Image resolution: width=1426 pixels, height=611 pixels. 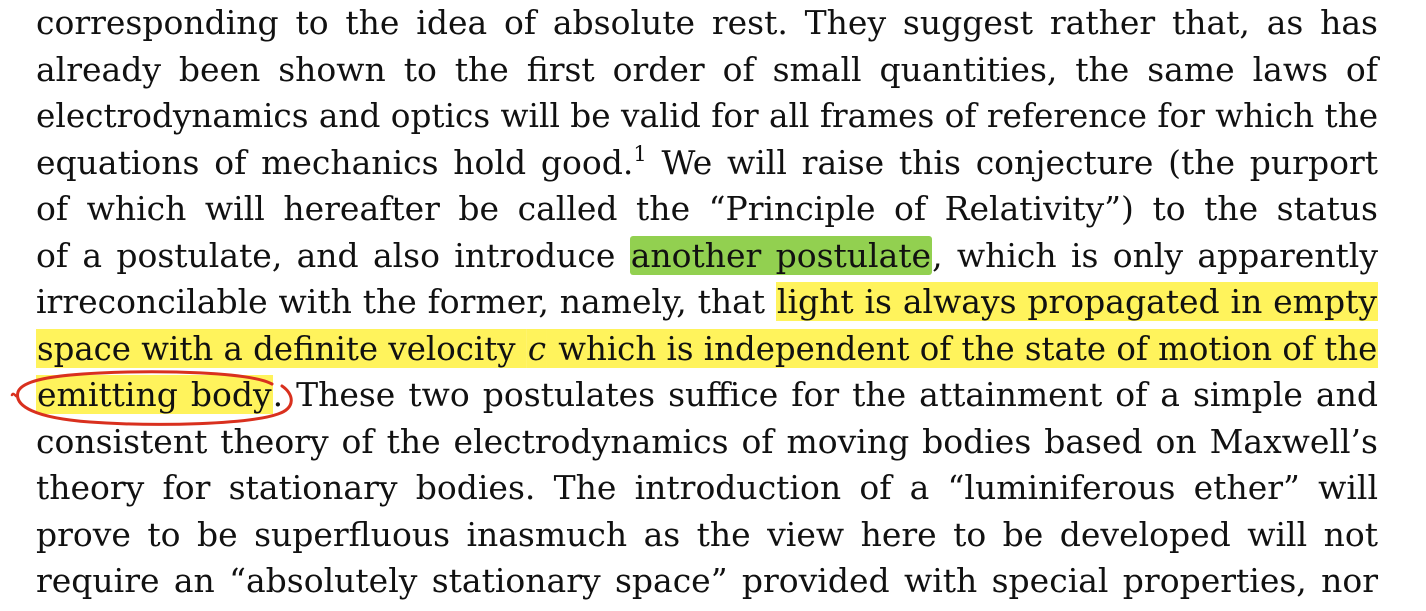 What do you see at coordinates (335, 162) in the screenshot?
I see `text-segment: equations of mechanics hold good.` at bounding box center [335, 162].